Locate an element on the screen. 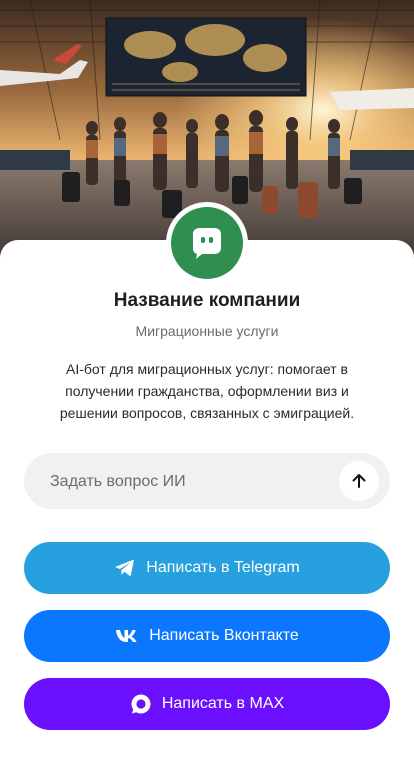 The width and height of the screenshot is (414, 770). ask-ai-input is located at coordinates (200, 482).